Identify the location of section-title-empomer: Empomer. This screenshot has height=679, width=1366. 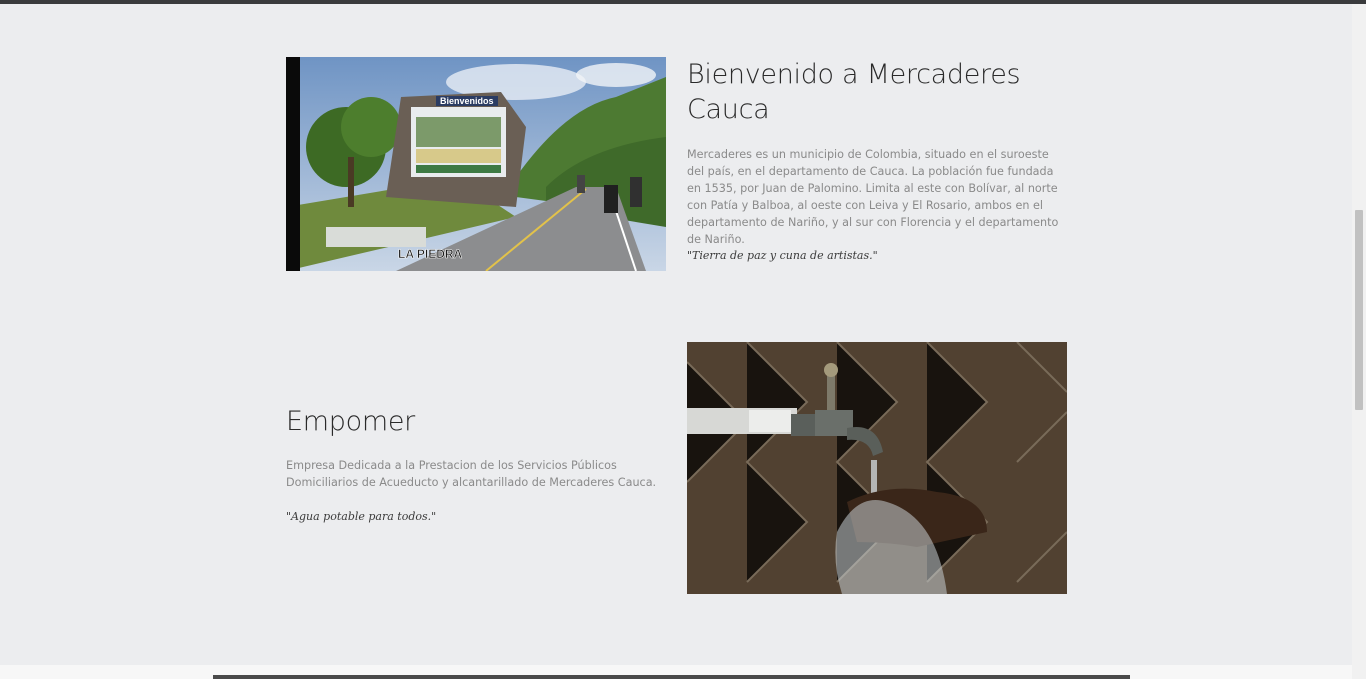
(350, 421).